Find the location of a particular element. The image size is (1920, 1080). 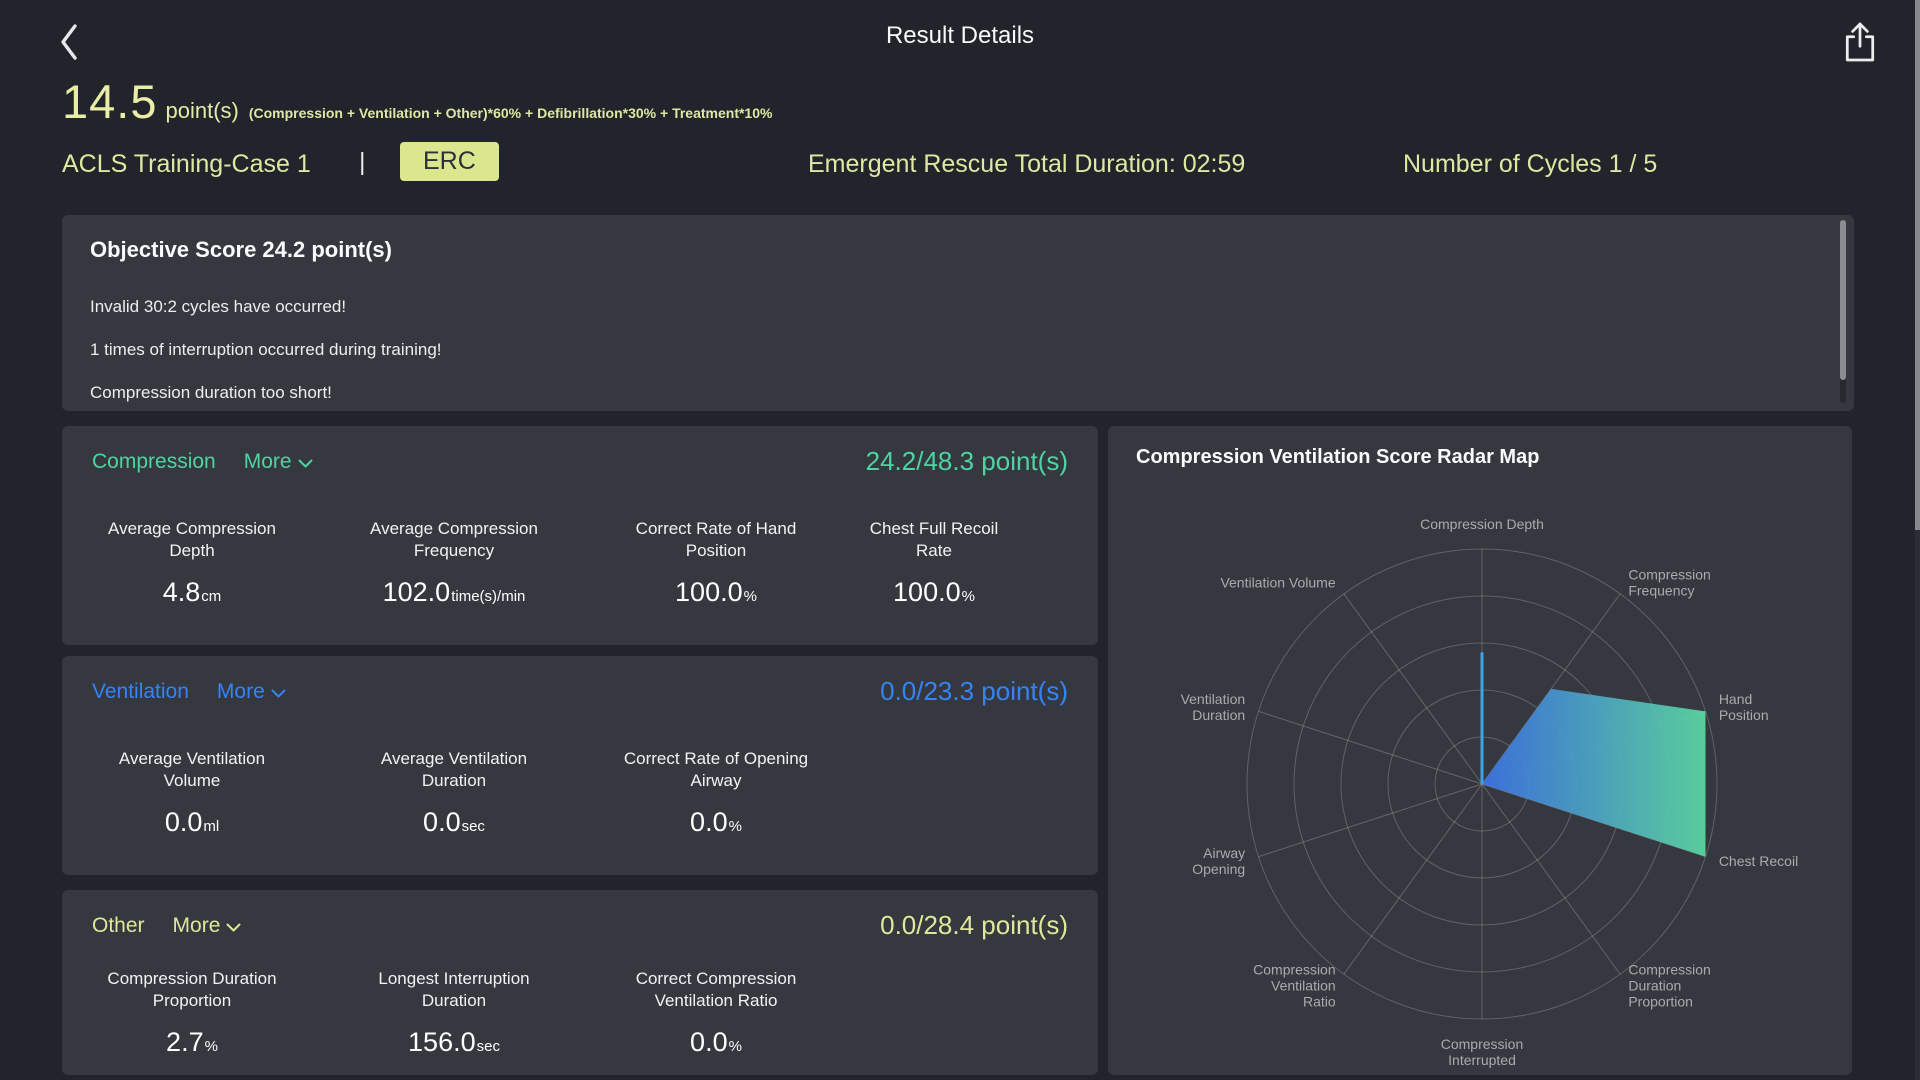

ventilation-more-button: More is located at coordinates (251, 692).